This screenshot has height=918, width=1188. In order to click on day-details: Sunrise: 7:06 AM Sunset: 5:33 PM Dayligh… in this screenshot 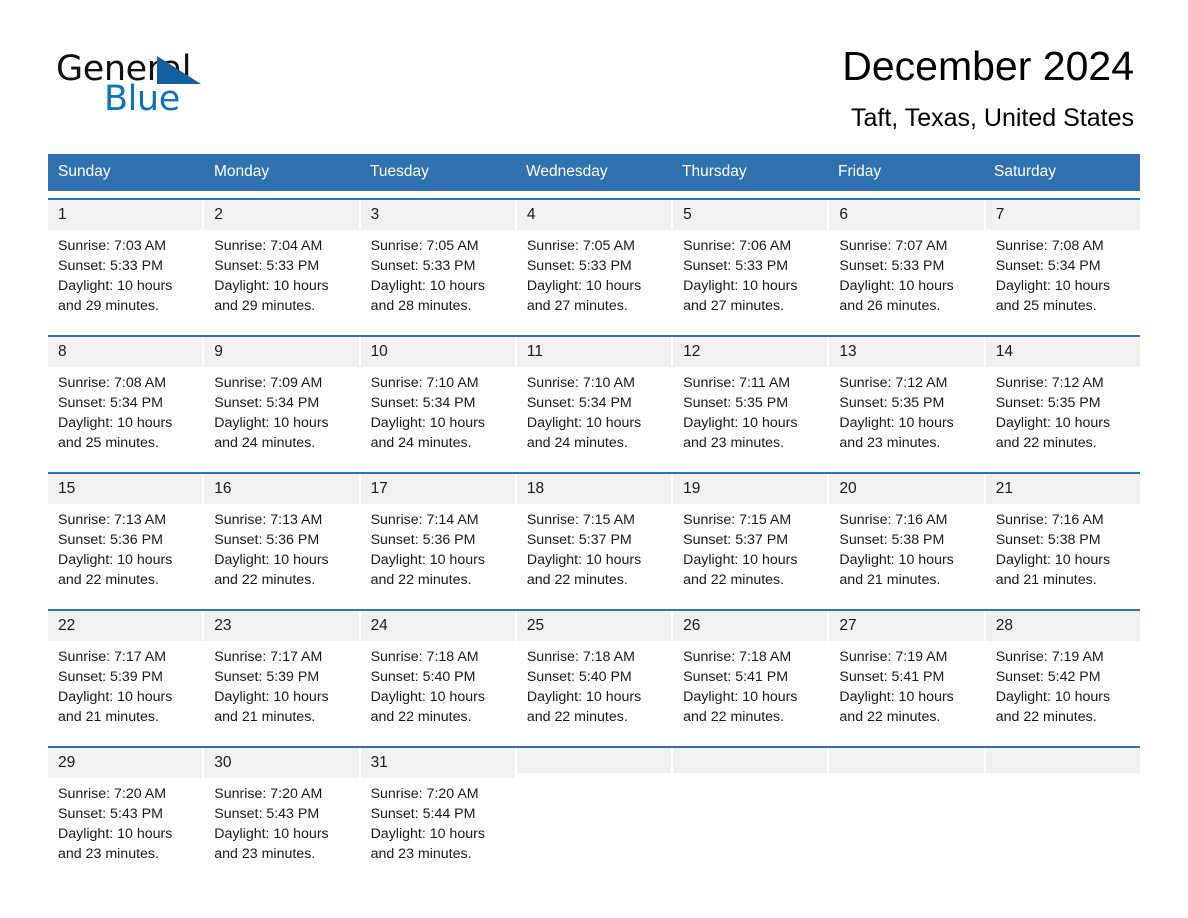, I will do `click(750, 273)`.